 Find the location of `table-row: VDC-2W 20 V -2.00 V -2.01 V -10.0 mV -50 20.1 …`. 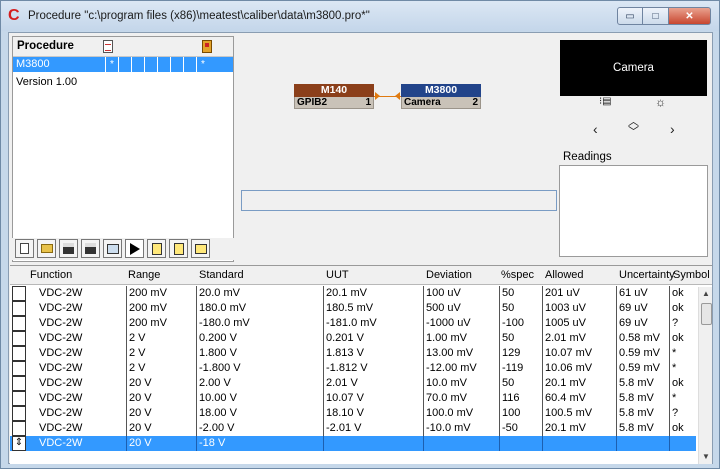

table-row: VDC-2W 20 V -2.00 V -2.01 V -10.0 mV -50 20.1 … is located at coordinates (353, 428).